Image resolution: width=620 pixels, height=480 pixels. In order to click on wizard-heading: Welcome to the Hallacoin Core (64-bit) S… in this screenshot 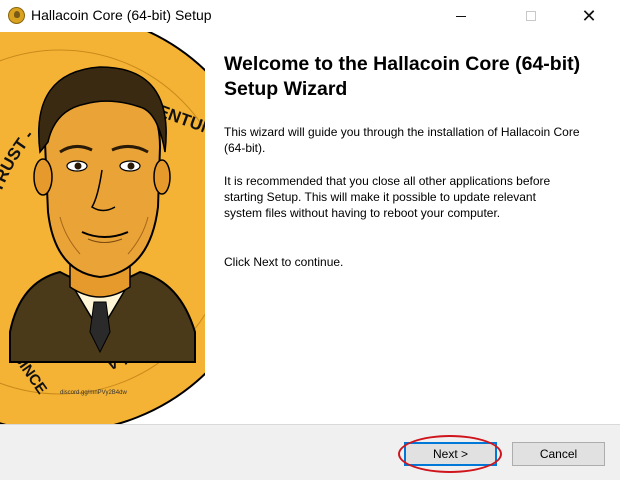, I will do `click(402, 76)`.